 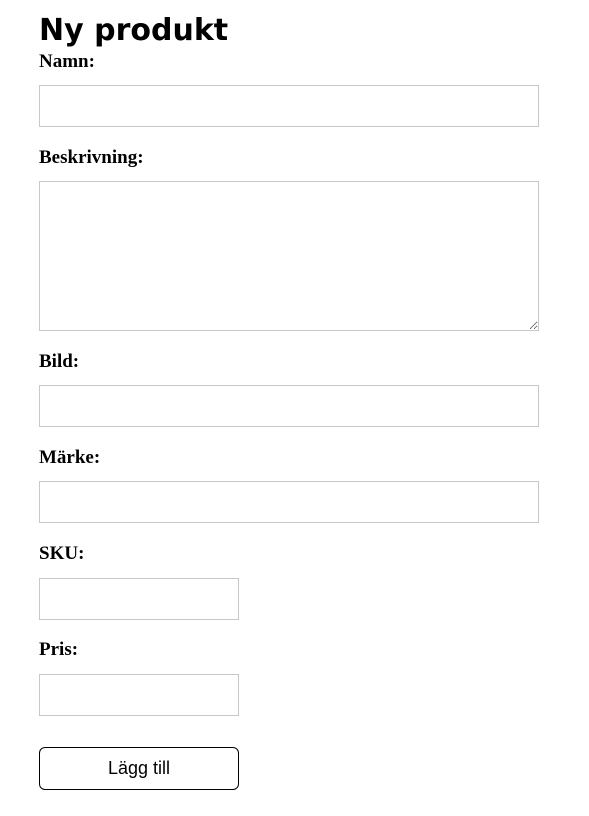 What do you see at coordinates (289, 106) in the screenshot?
I see `name-input` at bounding box center [289, 106].